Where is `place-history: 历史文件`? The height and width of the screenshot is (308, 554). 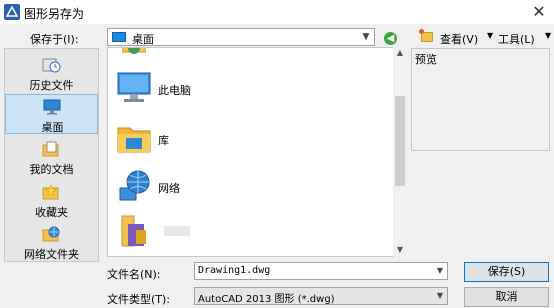
place-history: 历史文件 is located at coordinates (51, 73).